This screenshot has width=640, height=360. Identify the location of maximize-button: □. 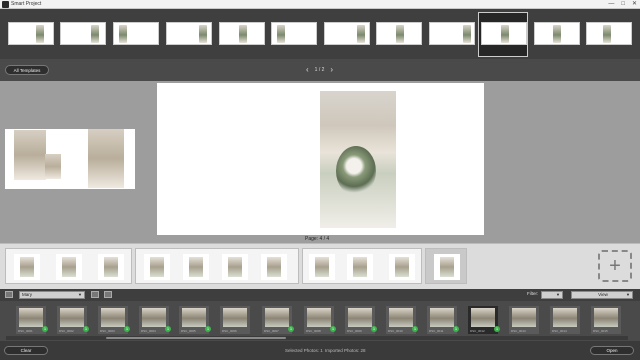
(623, 4).